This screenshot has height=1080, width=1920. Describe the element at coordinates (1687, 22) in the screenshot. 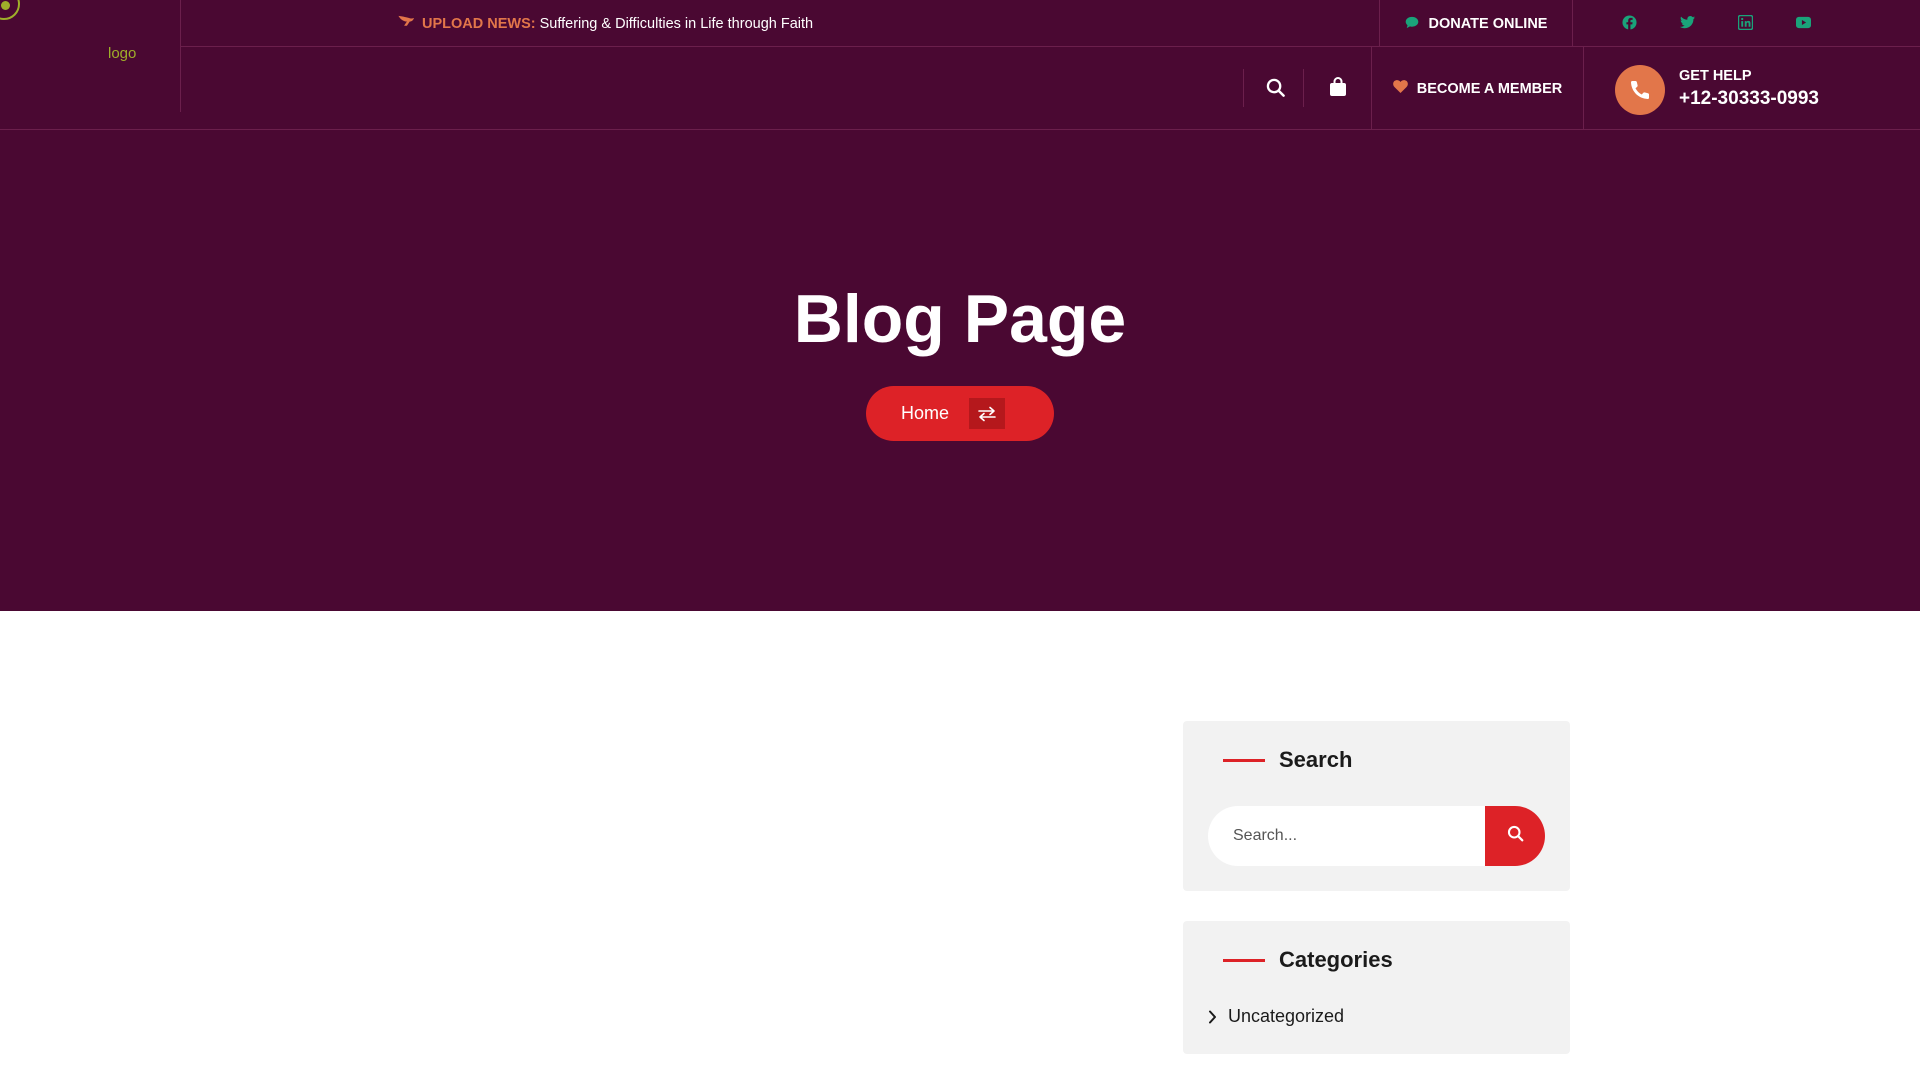

I see `twitter-icon` at that location.